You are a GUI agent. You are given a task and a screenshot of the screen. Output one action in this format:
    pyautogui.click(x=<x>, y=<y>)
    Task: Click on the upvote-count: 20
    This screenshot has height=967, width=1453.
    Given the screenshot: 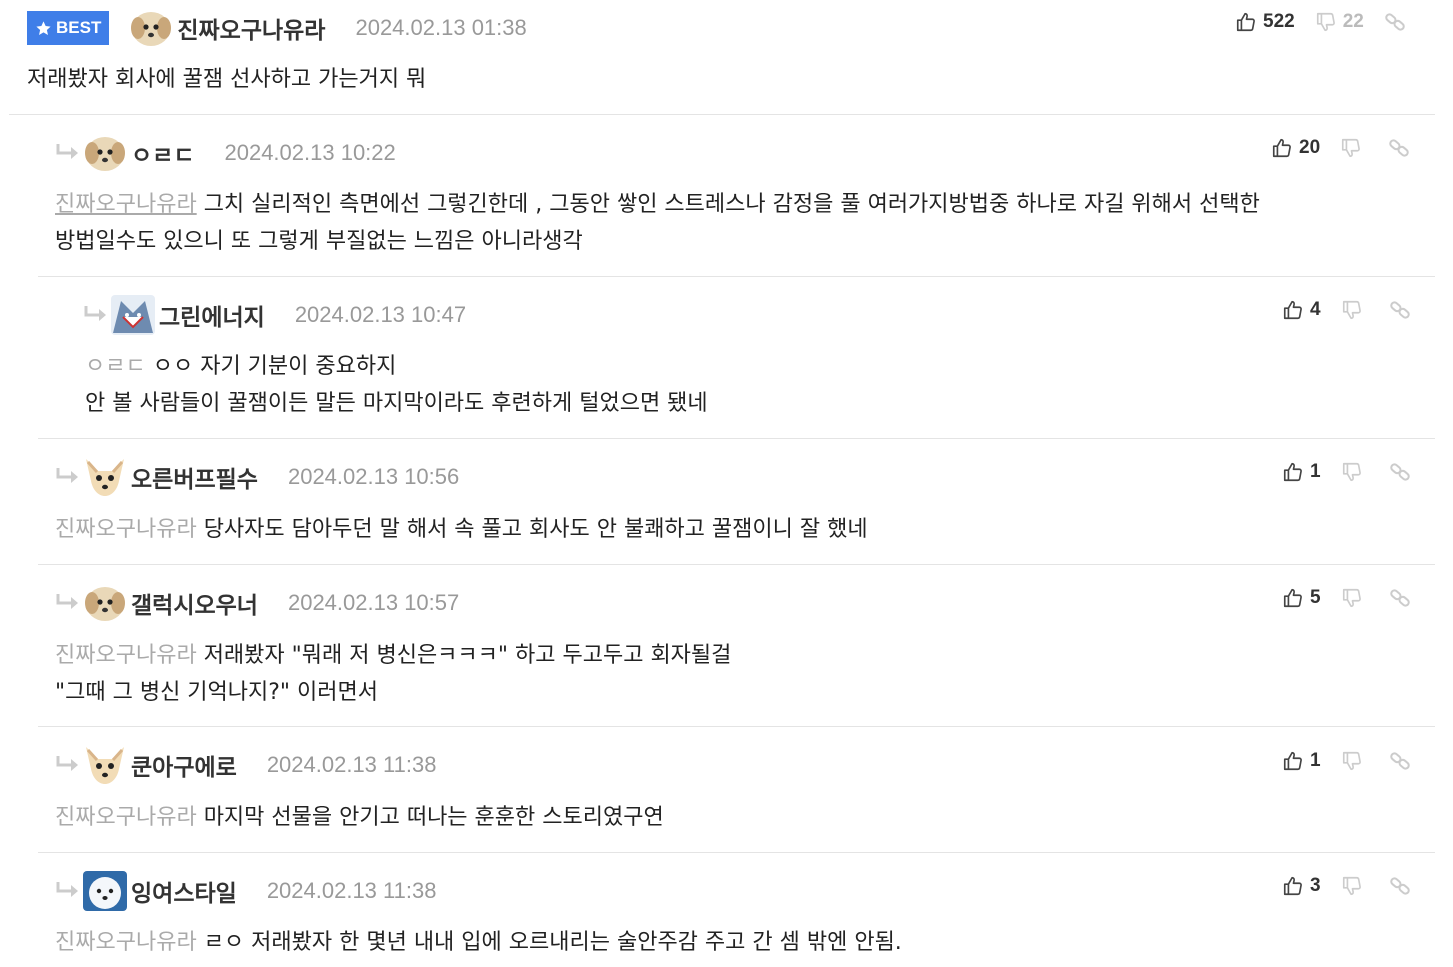 What is the action you would take?
    pyautogui.click(x=1310, y=147)
    